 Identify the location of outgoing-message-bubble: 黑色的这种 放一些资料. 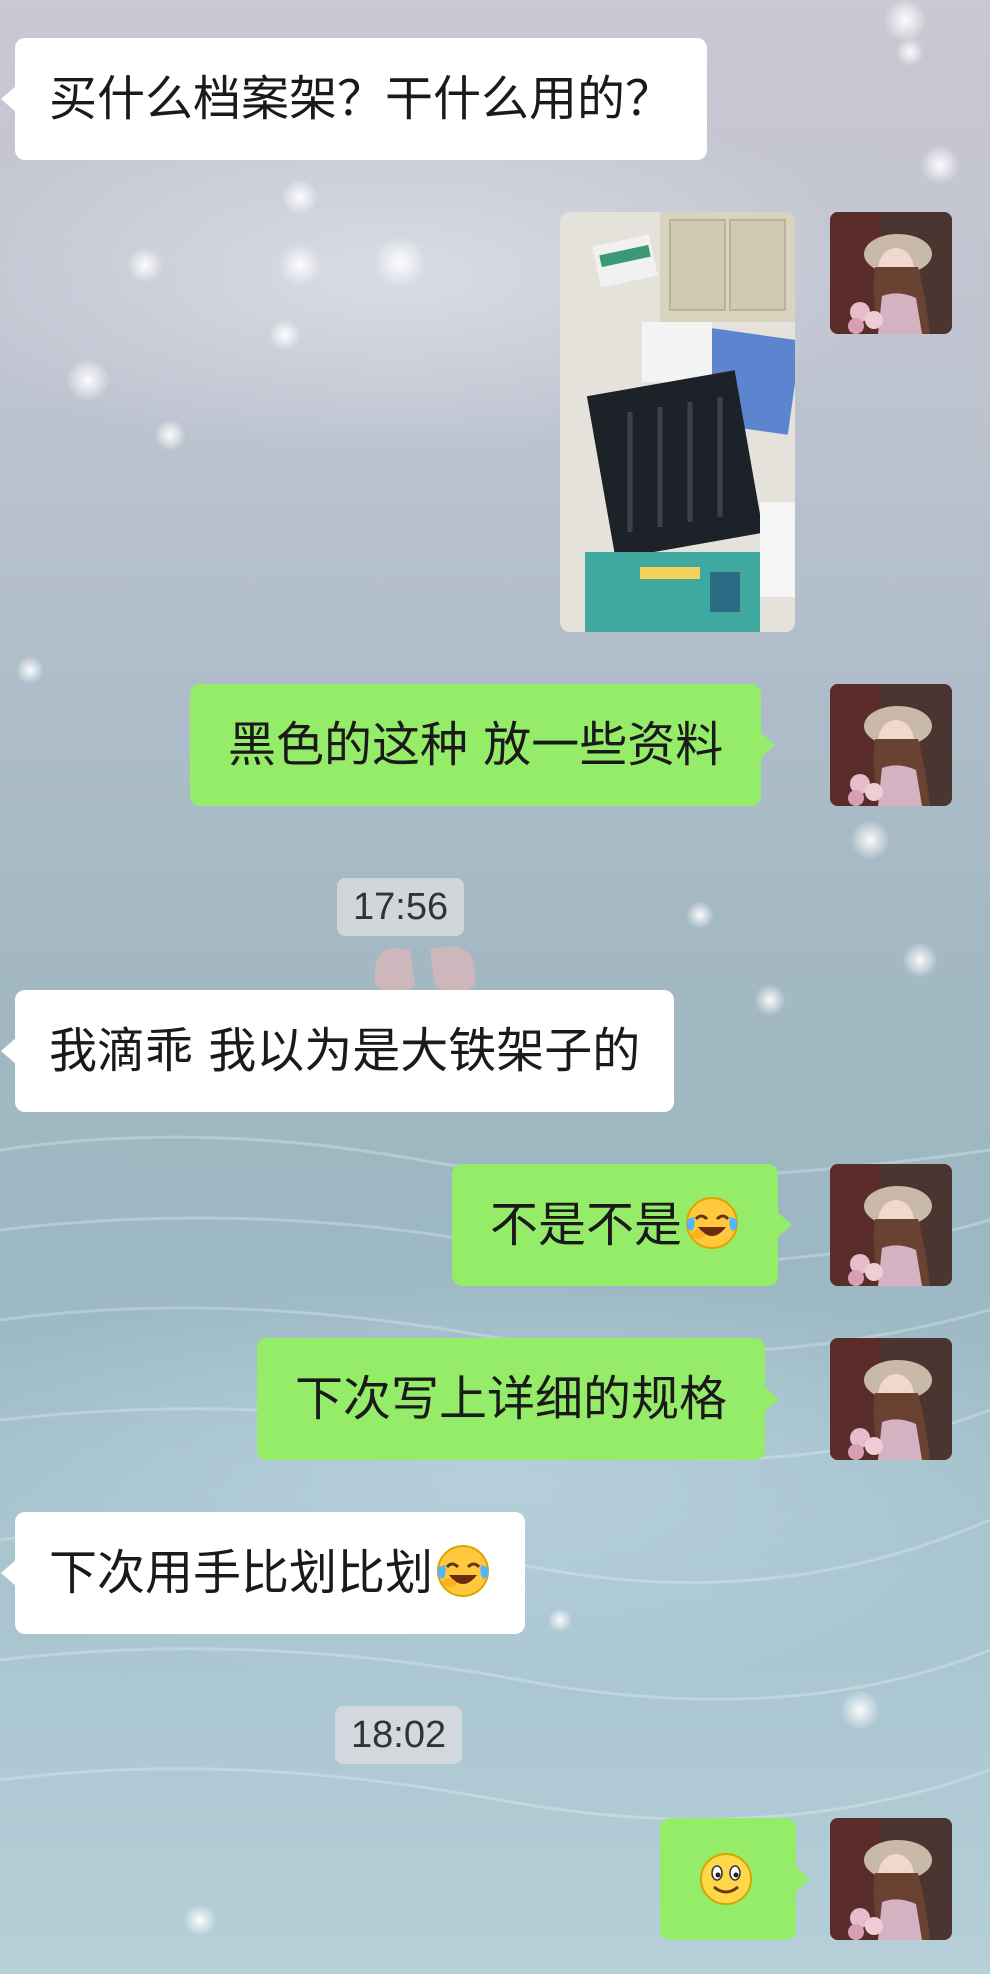
(483, 745).